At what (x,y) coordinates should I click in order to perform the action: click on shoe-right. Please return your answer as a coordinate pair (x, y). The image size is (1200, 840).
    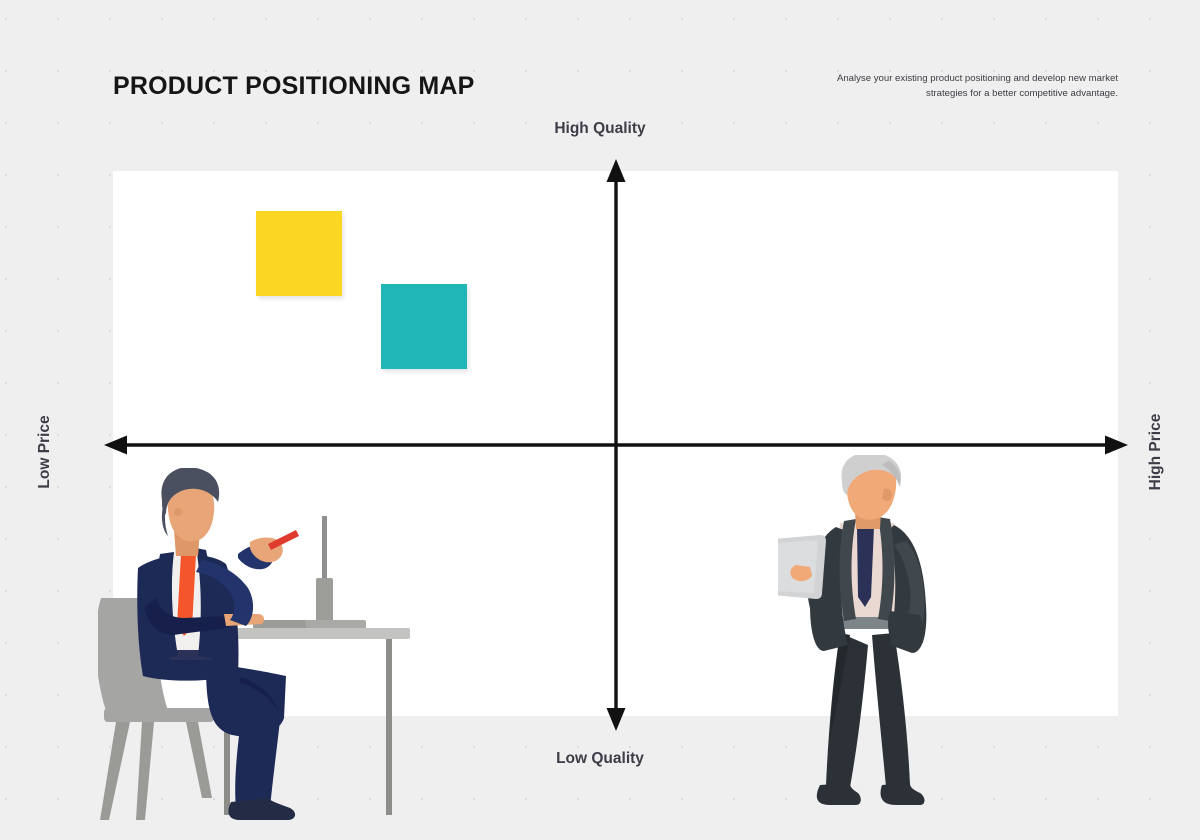
    Looking at the image, I should click on (902, 794).